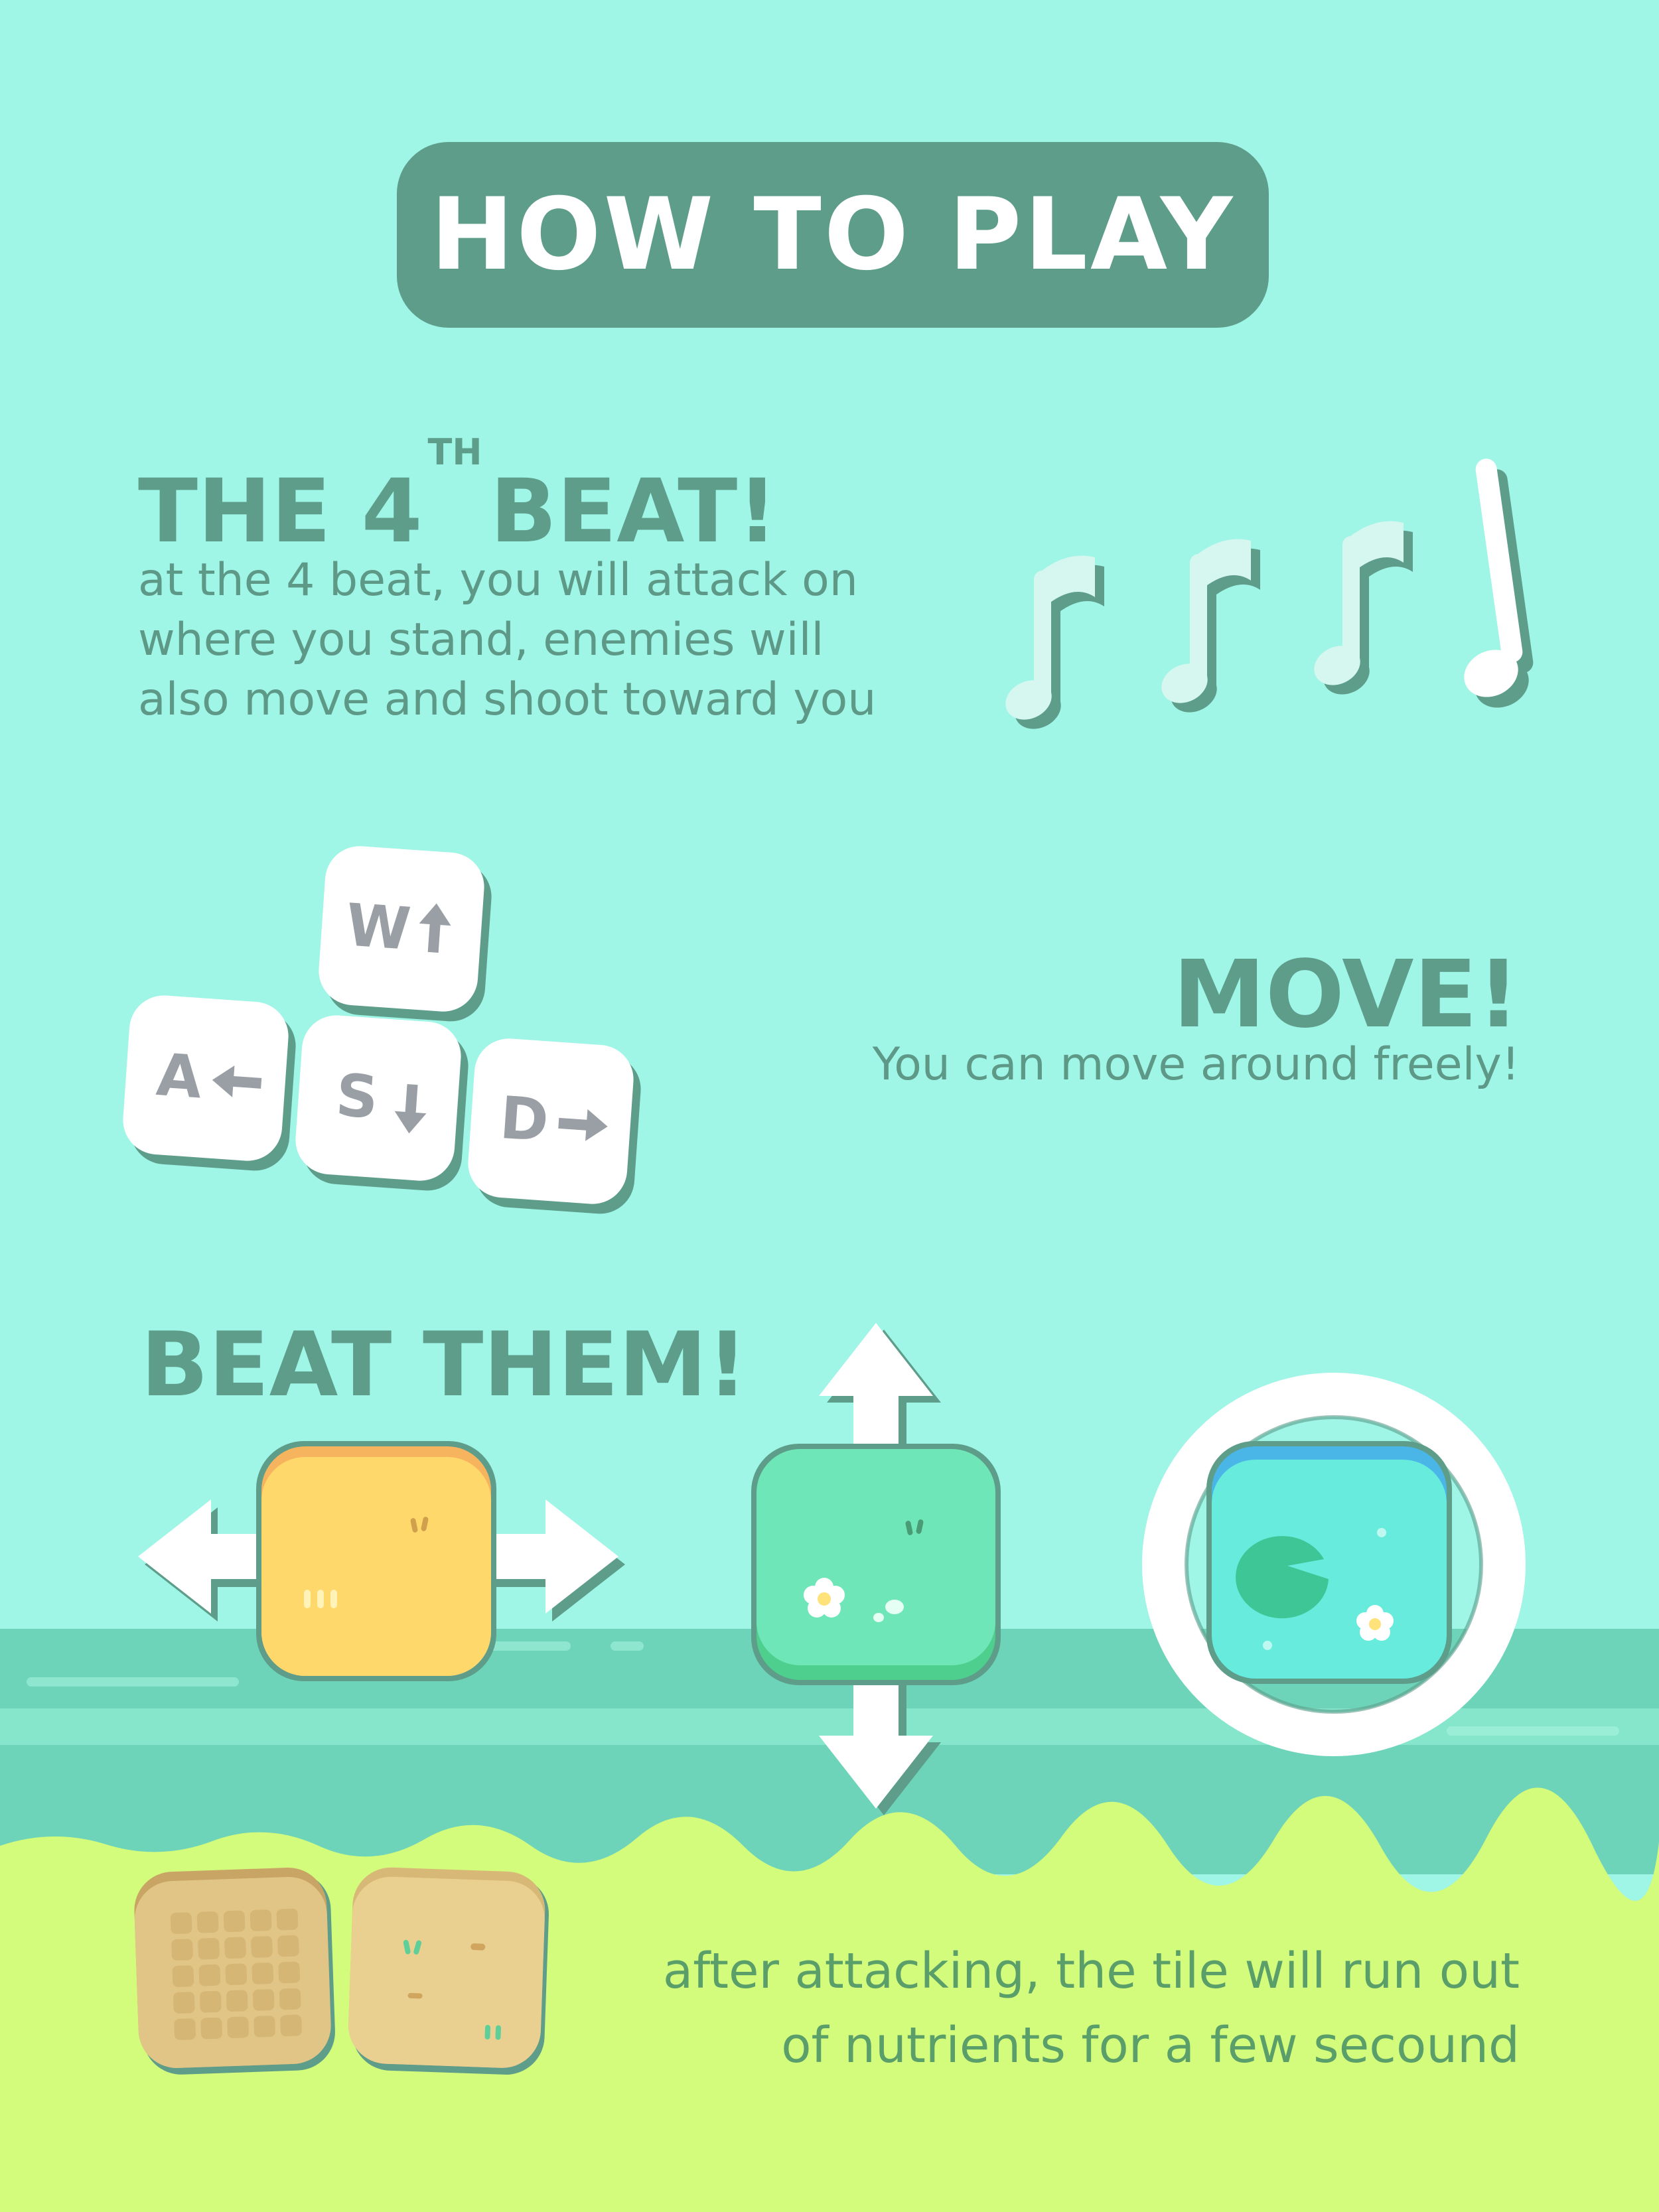 The width and height of the screenshot is (1659, 2212). I want to click on enemy-cyan-ring, so click(1334, 1564).